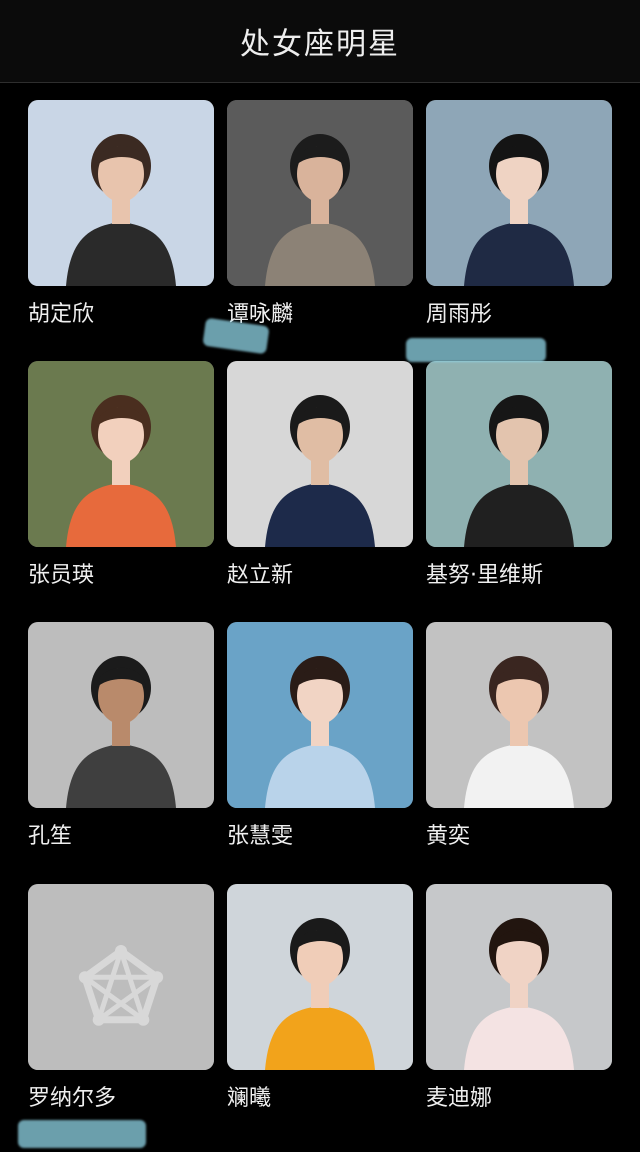 Image resolution: width=640 pixels, height=1152 pixels. Describe the element at coordinates (72, 1096) in the screenshot. I see `celebrity-name: 罗纳尔多` at that location.